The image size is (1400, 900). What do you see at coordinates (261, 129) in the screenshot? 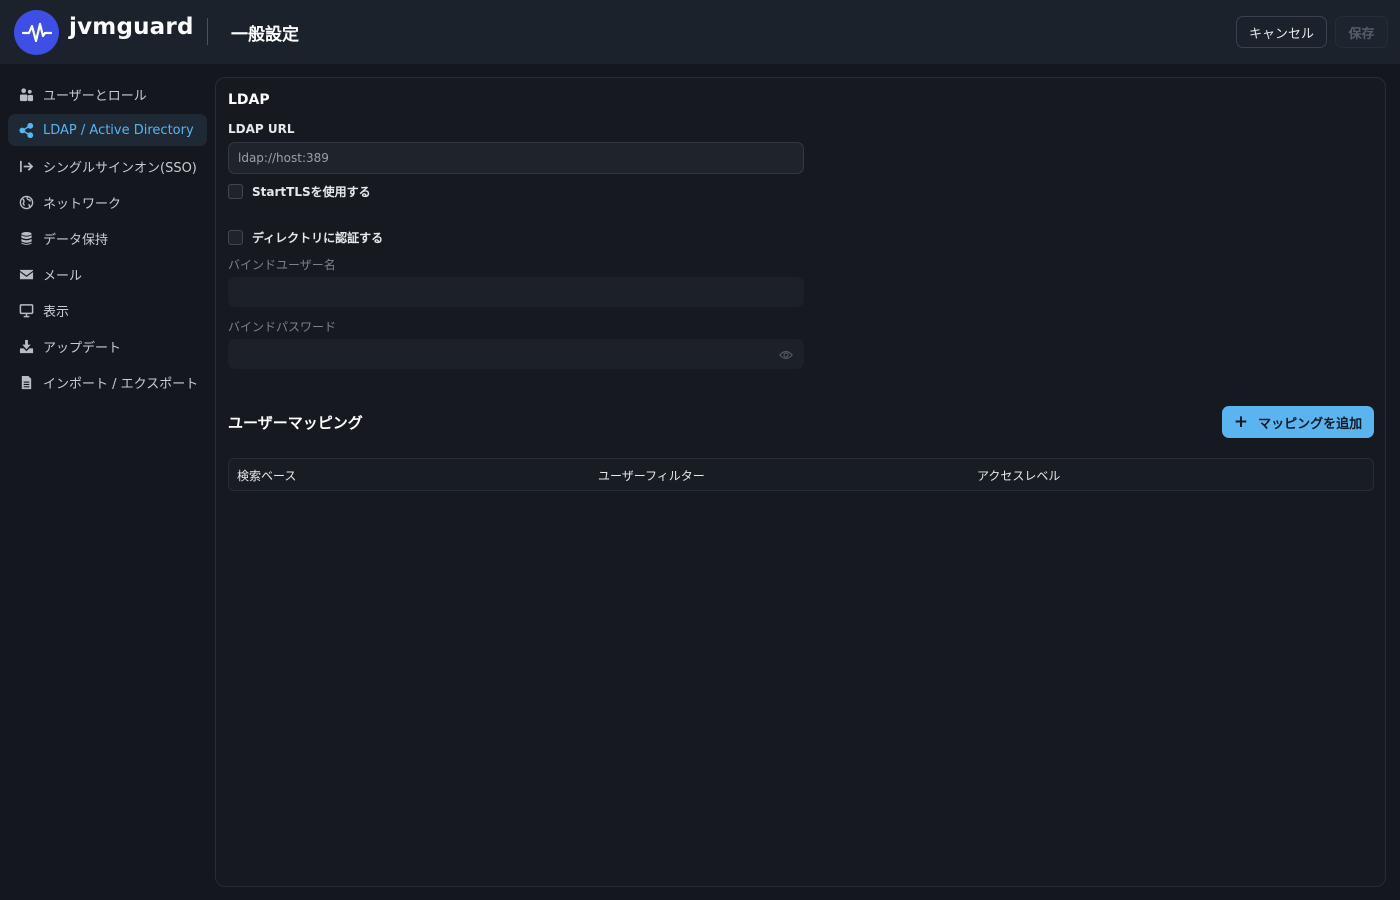
I see `ldap-url-label: LDAP URL` at bounding box center [261, 129].